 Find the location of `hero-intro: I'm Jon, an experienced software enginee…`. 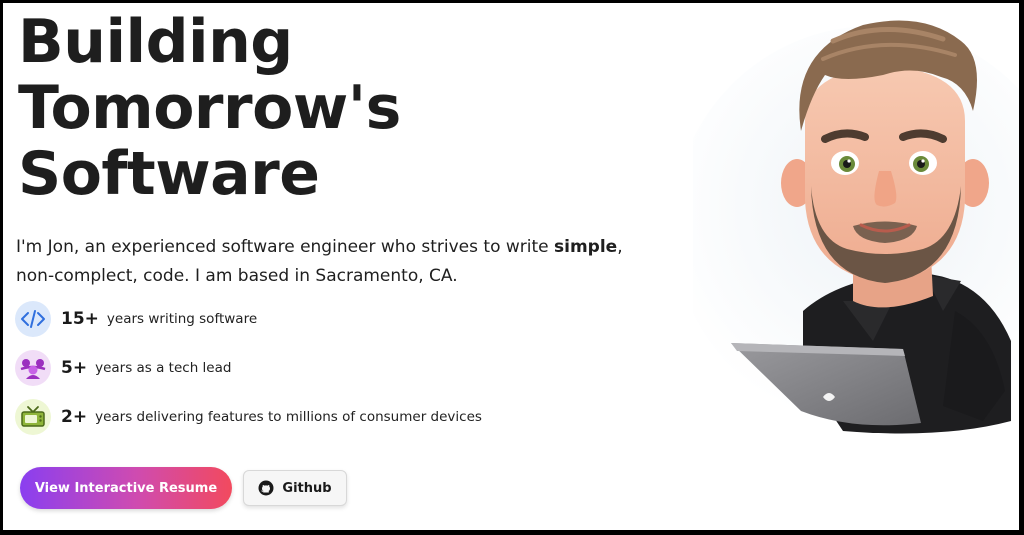

hero-intro: I'm Jon, an experienced software enginee… is located at coordinates (336, 262).